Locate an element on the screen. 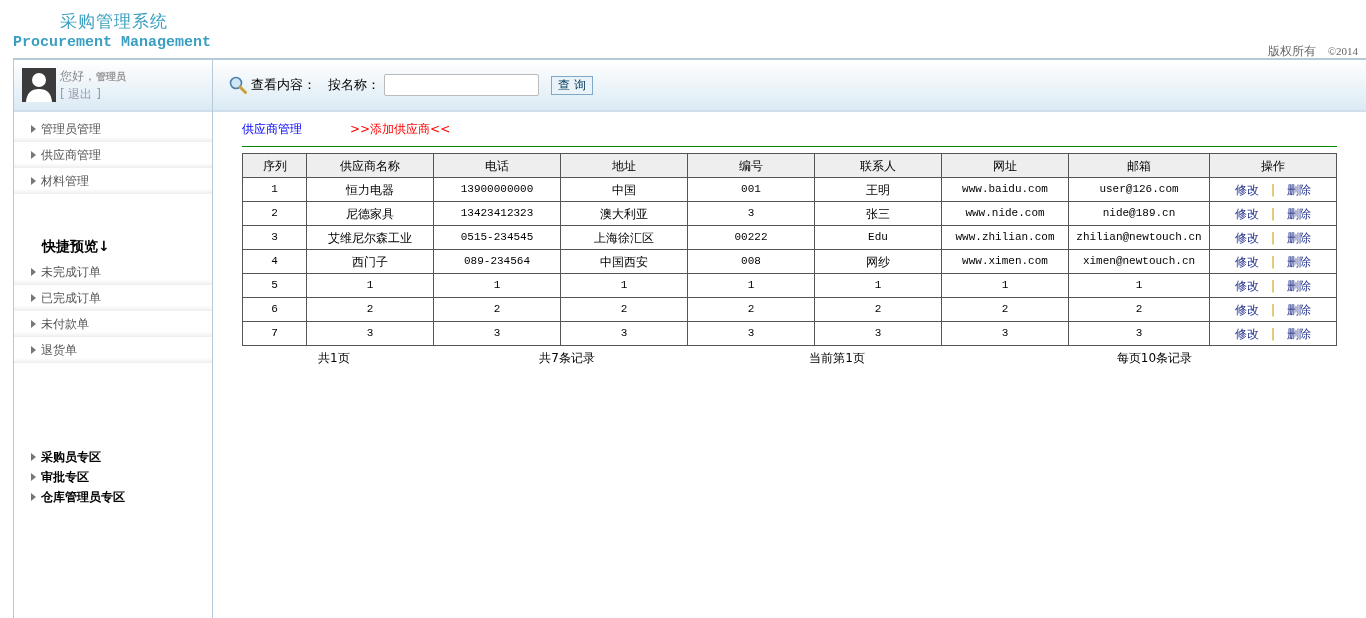  pagination-text: 共1页 is located at coordinates (334, 358).